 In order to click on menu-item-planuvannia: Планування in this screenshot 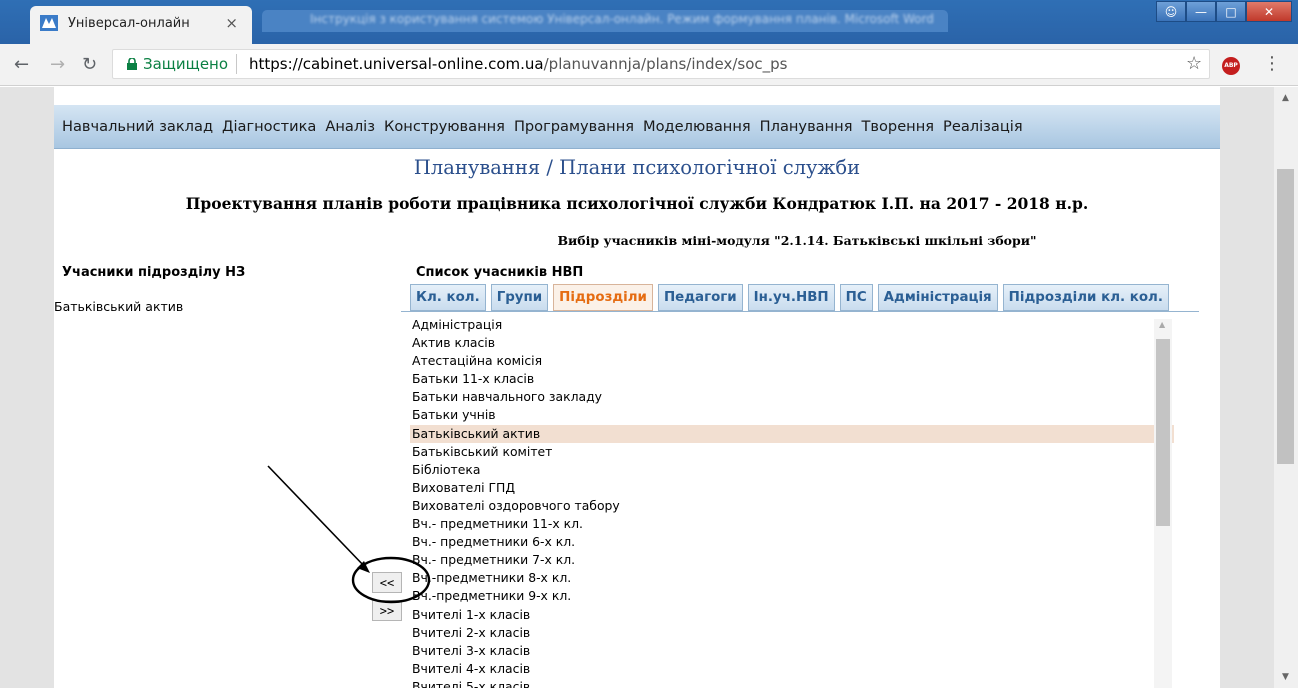, I will do `click(806, 126)`.